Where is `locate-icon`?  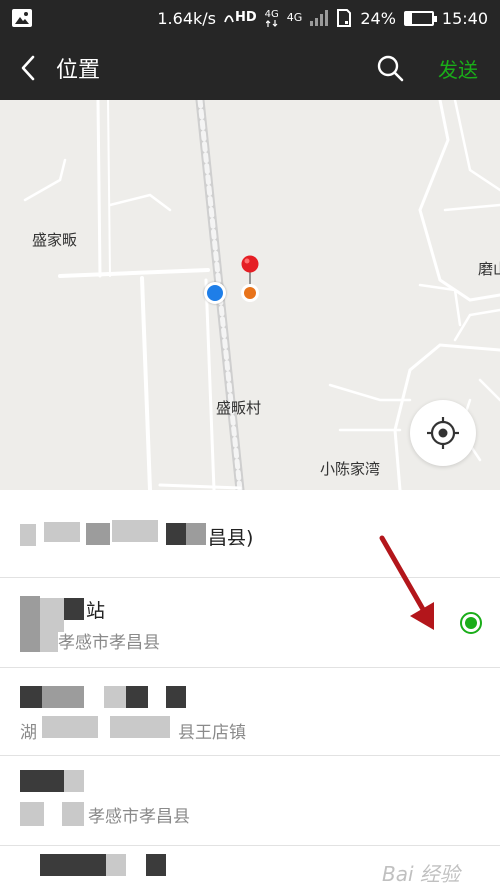 locate-icon is located at coordinates (443, 433).